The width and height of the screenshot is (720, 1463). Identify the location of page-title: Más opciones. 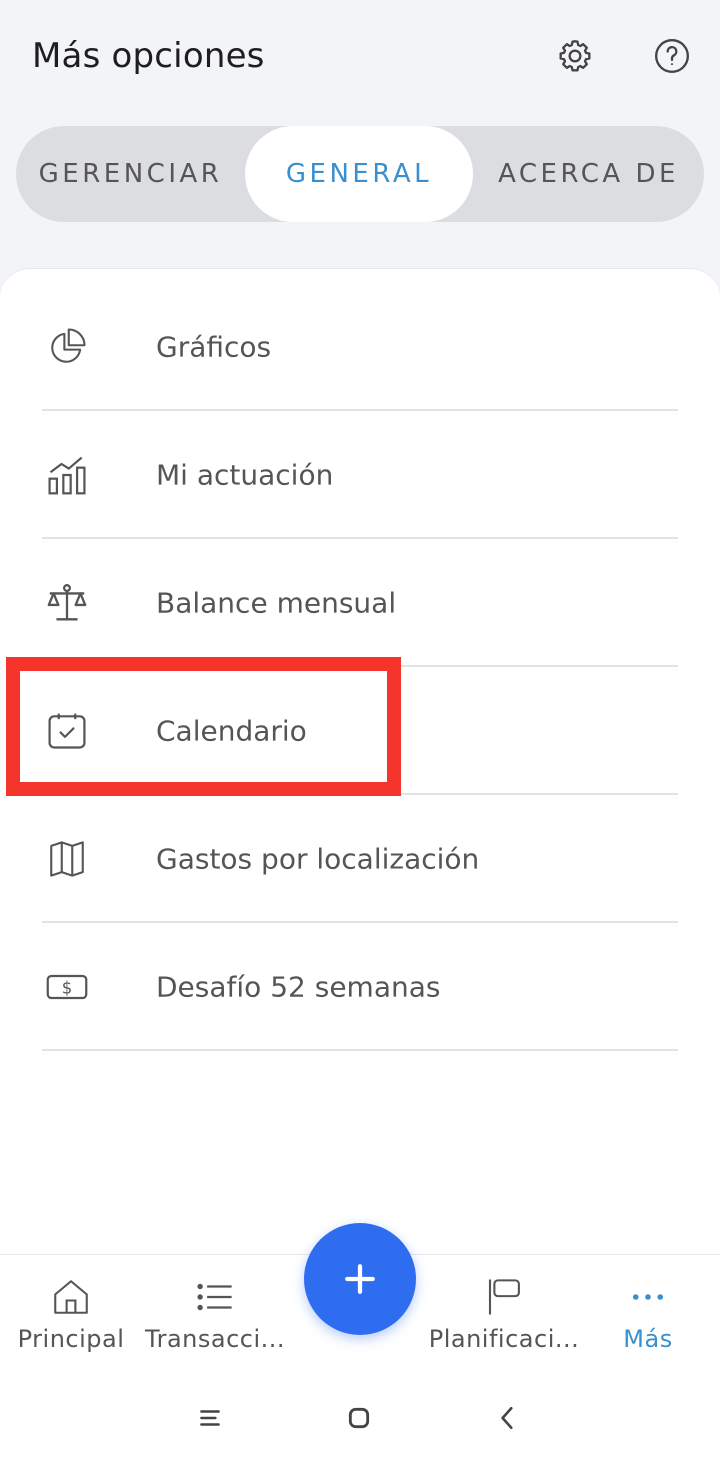
(148, 56).